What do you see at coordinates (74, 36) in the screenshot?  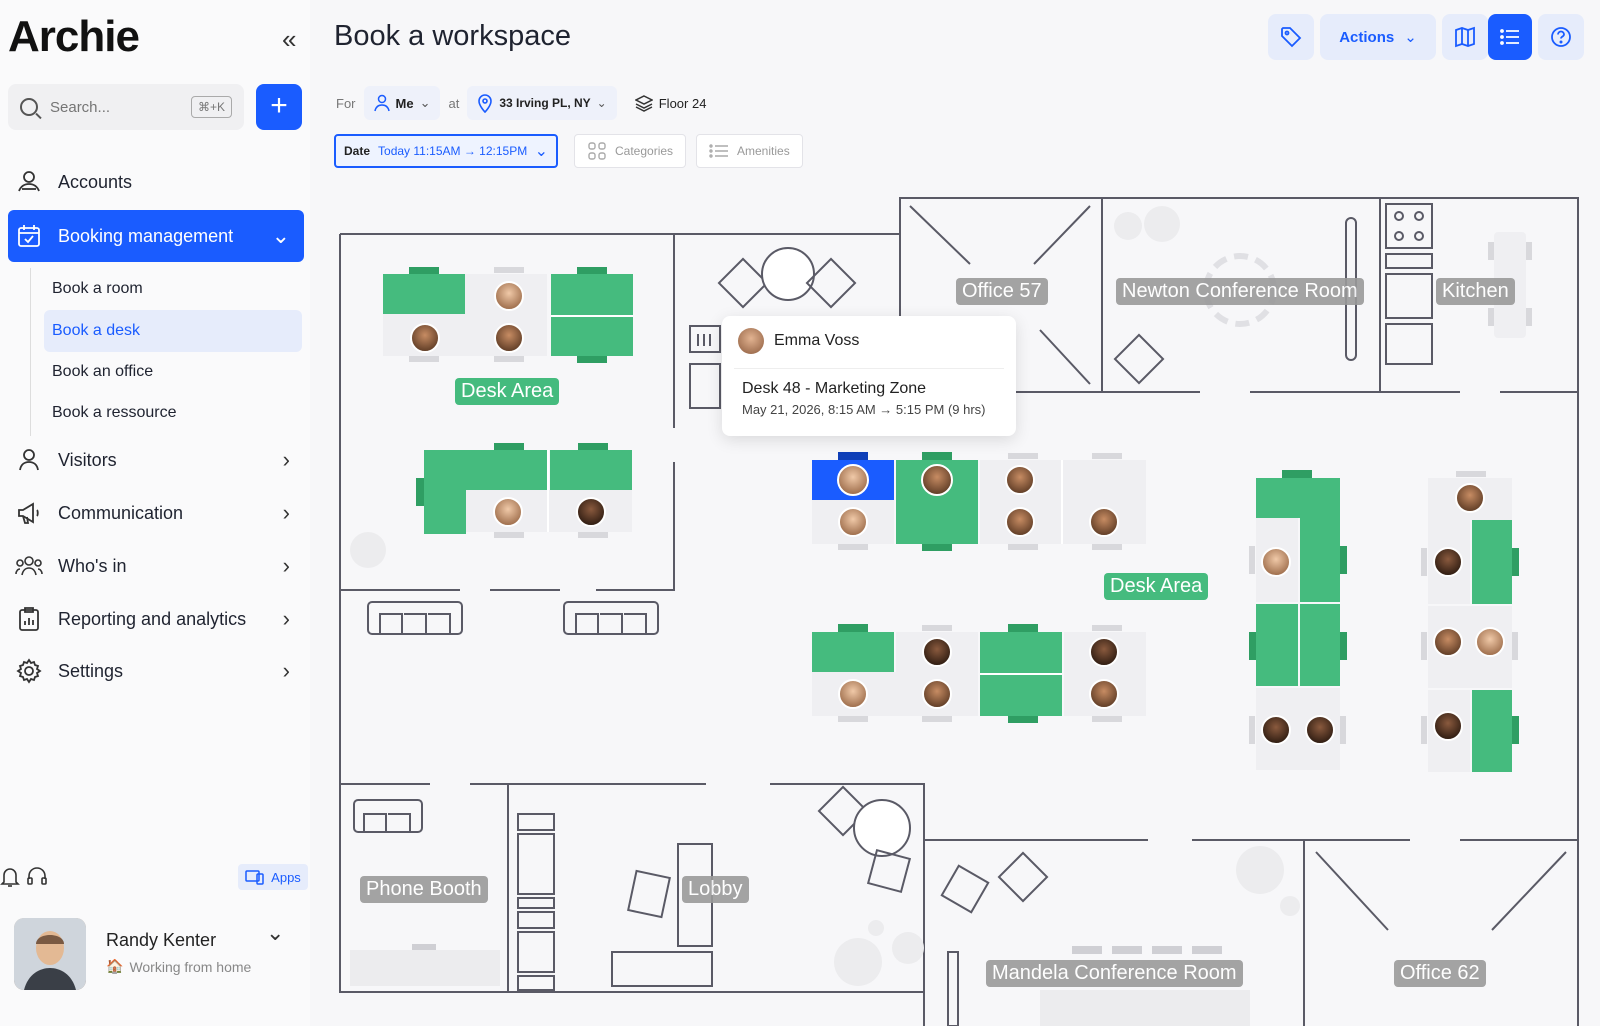 I see `app-logo: Archie` at bounding box center [74, 36].